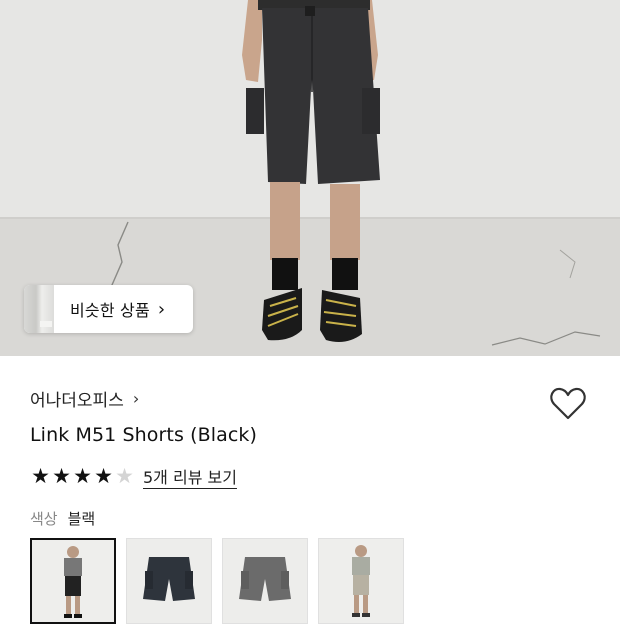 Image resolution: width=620 pixels, height=624 pixels. Describe the element at coordinates (217, 581) in the screenshot. I see `color-swatches` at that location.